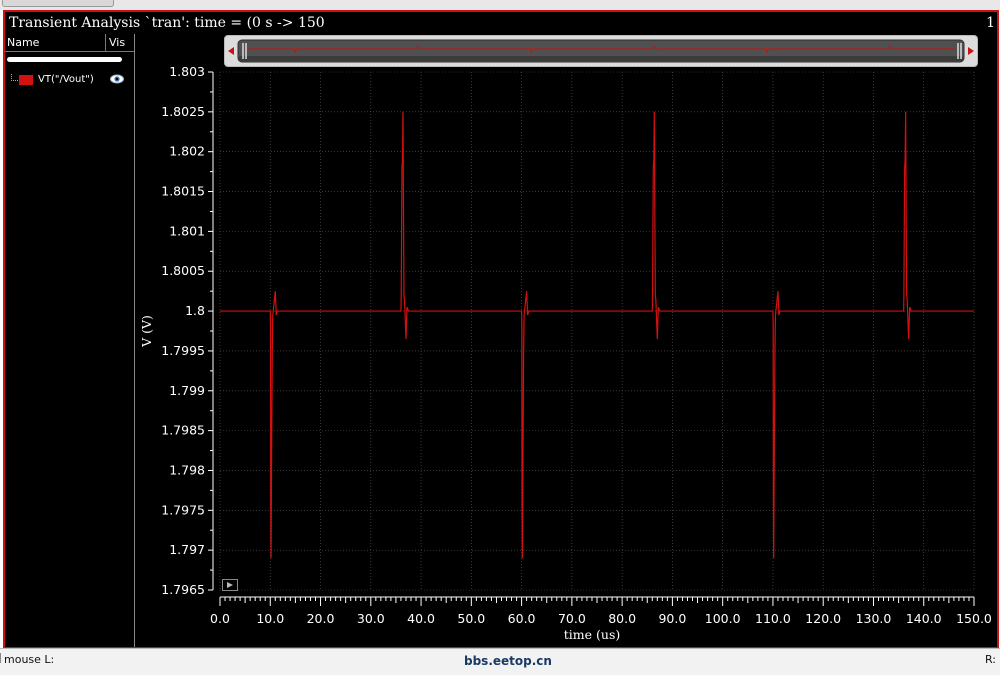 The width and height of the screenshot is (1000, 675). I want to click on x-tick-label: 110.0, so click(773, 618).